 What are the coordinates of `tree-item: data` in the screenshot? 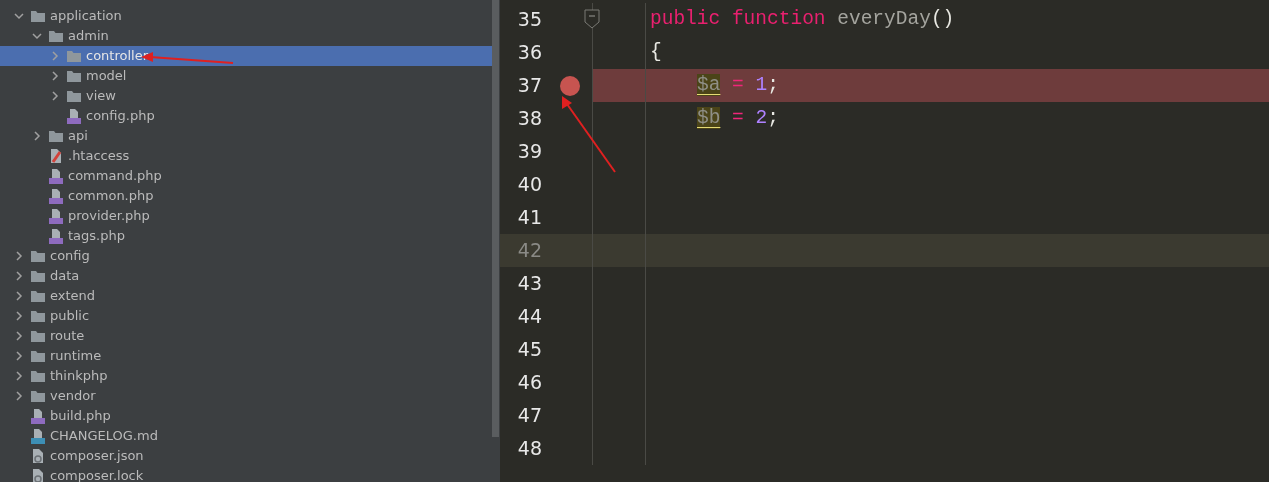 It's located at (246, 276).